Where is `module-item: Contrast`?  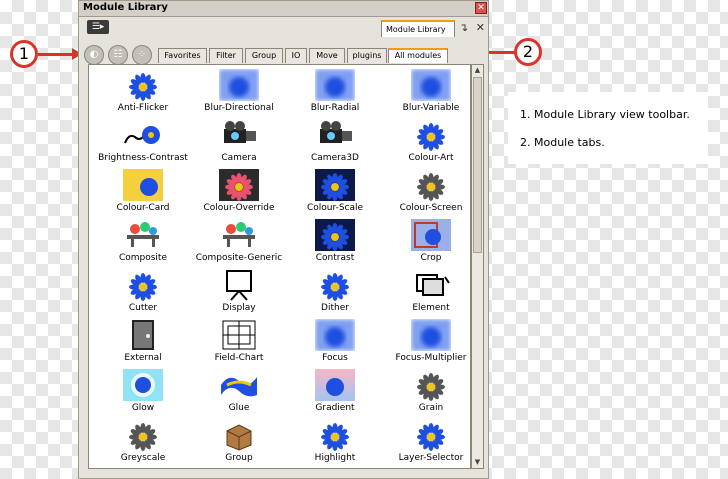
module-item: Contrast is located at coordinates (335, 244).